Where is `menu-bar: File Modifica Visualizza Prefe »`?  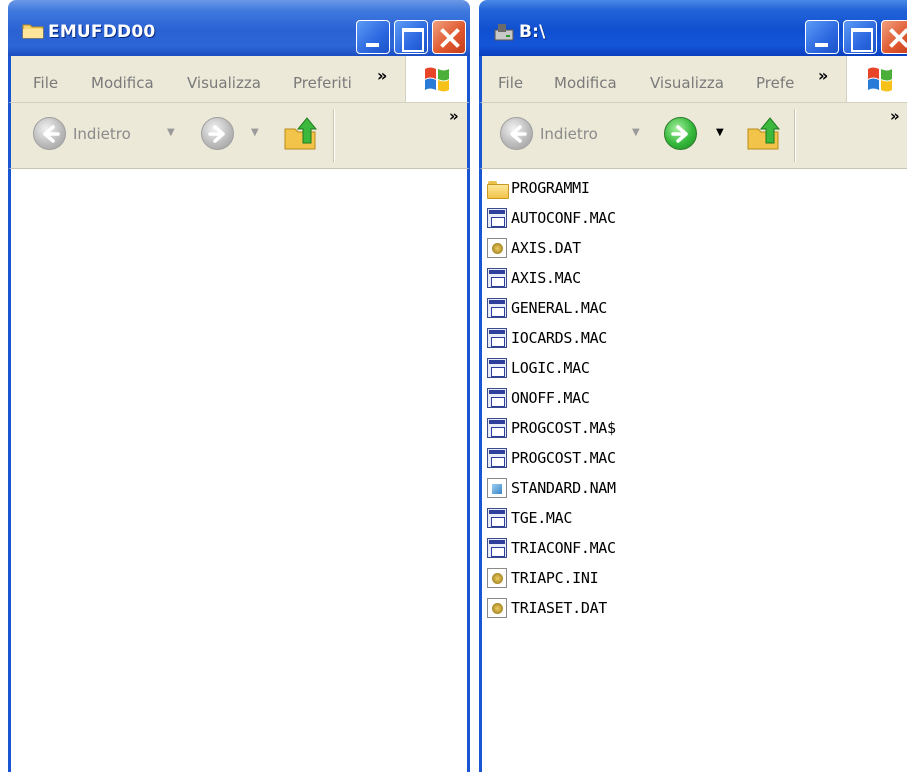 menu-bar: File Modifica Visualizza Prefe » is located at coordinates (693, 79).